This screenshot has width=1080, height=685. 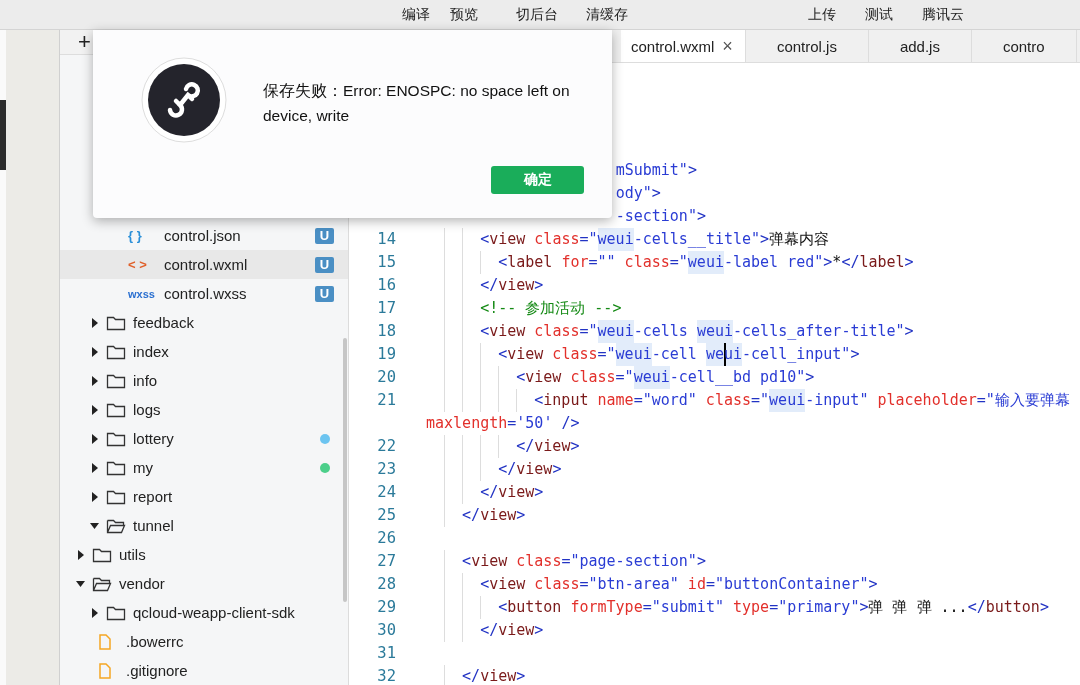 What do you see at coordinates (204, 293) in the screenshot?
I see `tree-item: wxss control.wxss U` at bounding box center [204, 293].